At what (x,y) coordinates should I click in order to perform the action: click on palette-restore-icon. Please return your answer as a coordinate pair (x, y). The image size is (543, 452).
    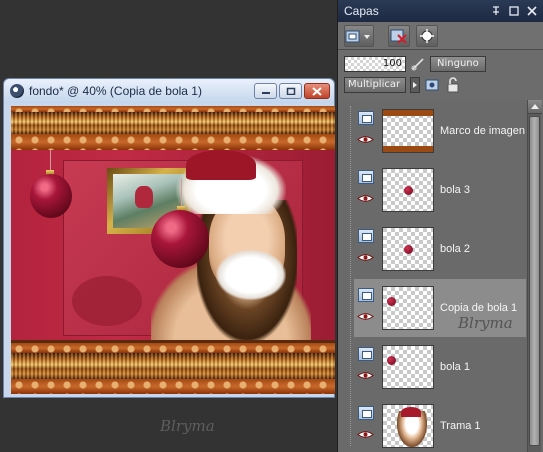
    Looking at the image, I should click on (514, 11).